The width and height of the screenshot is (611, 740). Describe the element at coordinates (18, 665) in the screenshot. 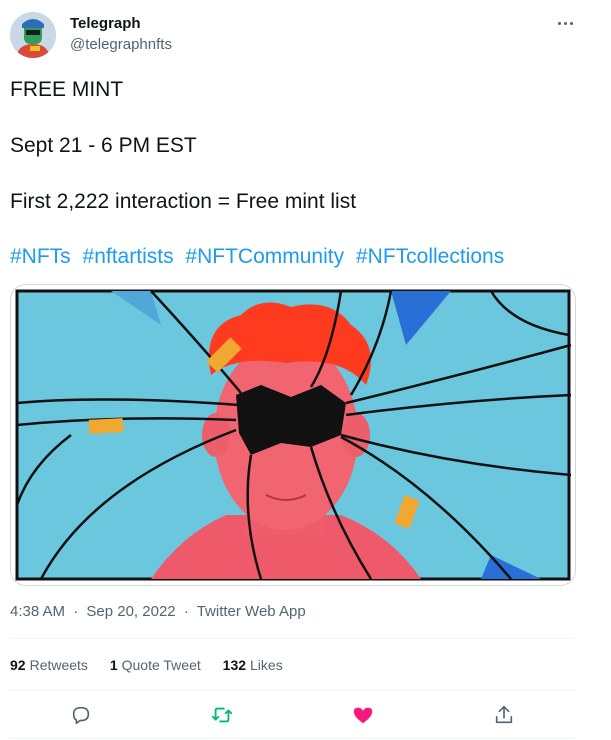

I see `retweets-count: 92` at that location.